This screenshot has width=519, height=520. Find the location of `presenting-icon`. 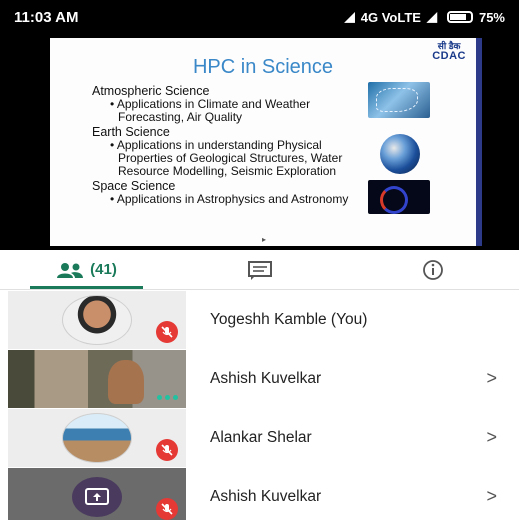

presenting-icon is located at coordinates (97, 497).